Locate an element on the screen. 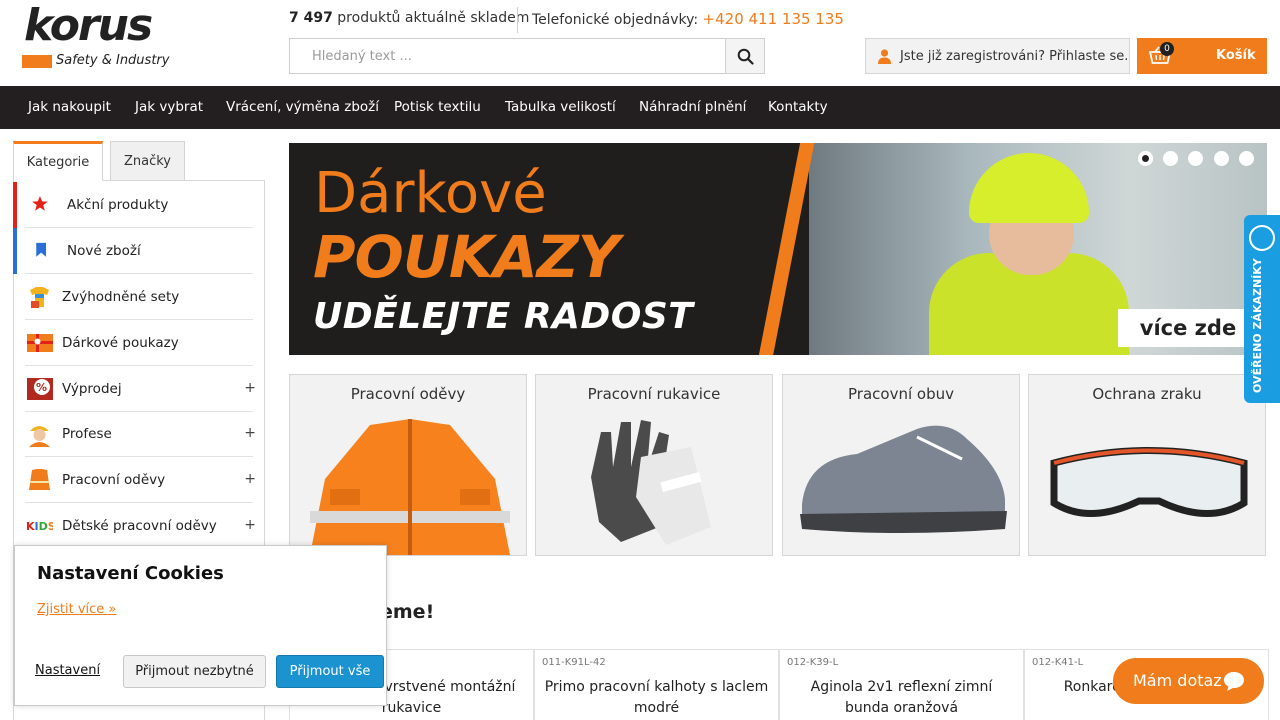  orange-jacket-image is located at coordinates (410, 487).